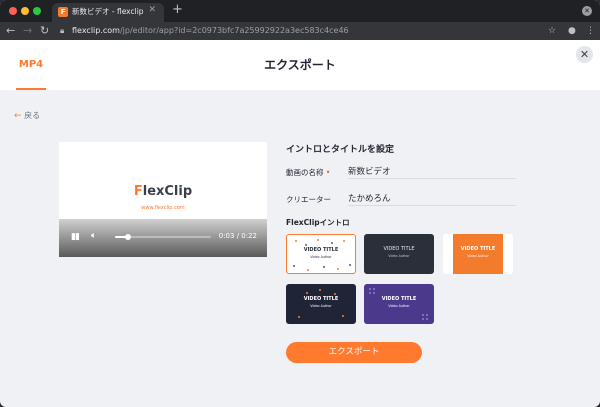  I want to click on intro-thumbnail-5: VIDEO TITLE Video Author, so click(399, 304).